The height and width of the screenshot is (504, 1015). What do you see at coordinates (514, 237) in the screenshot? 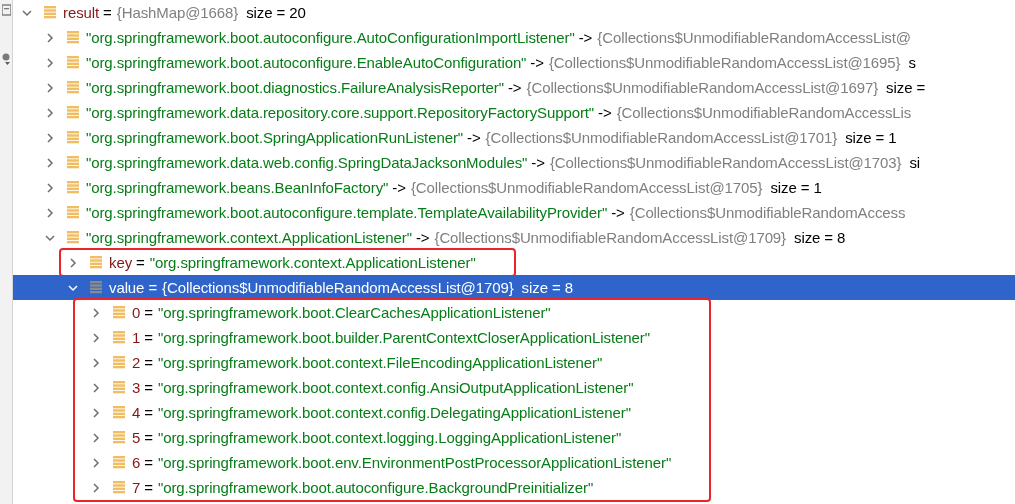
I see `tree-row: "org.springframework.context.ApplicationListener" -> {Collections$UnmodifiableRandomAccessList@1709} size = 8` at bounding box center [514, 237].